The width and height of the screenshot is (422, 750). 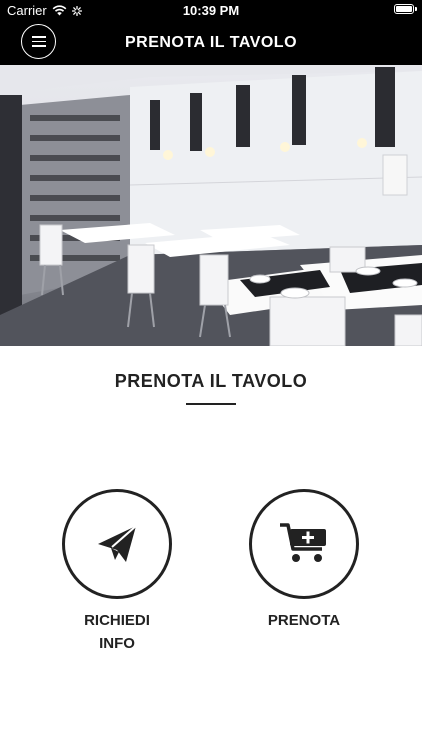 I want to click on book-button: PRENOTA, so click(x=304, y=560).